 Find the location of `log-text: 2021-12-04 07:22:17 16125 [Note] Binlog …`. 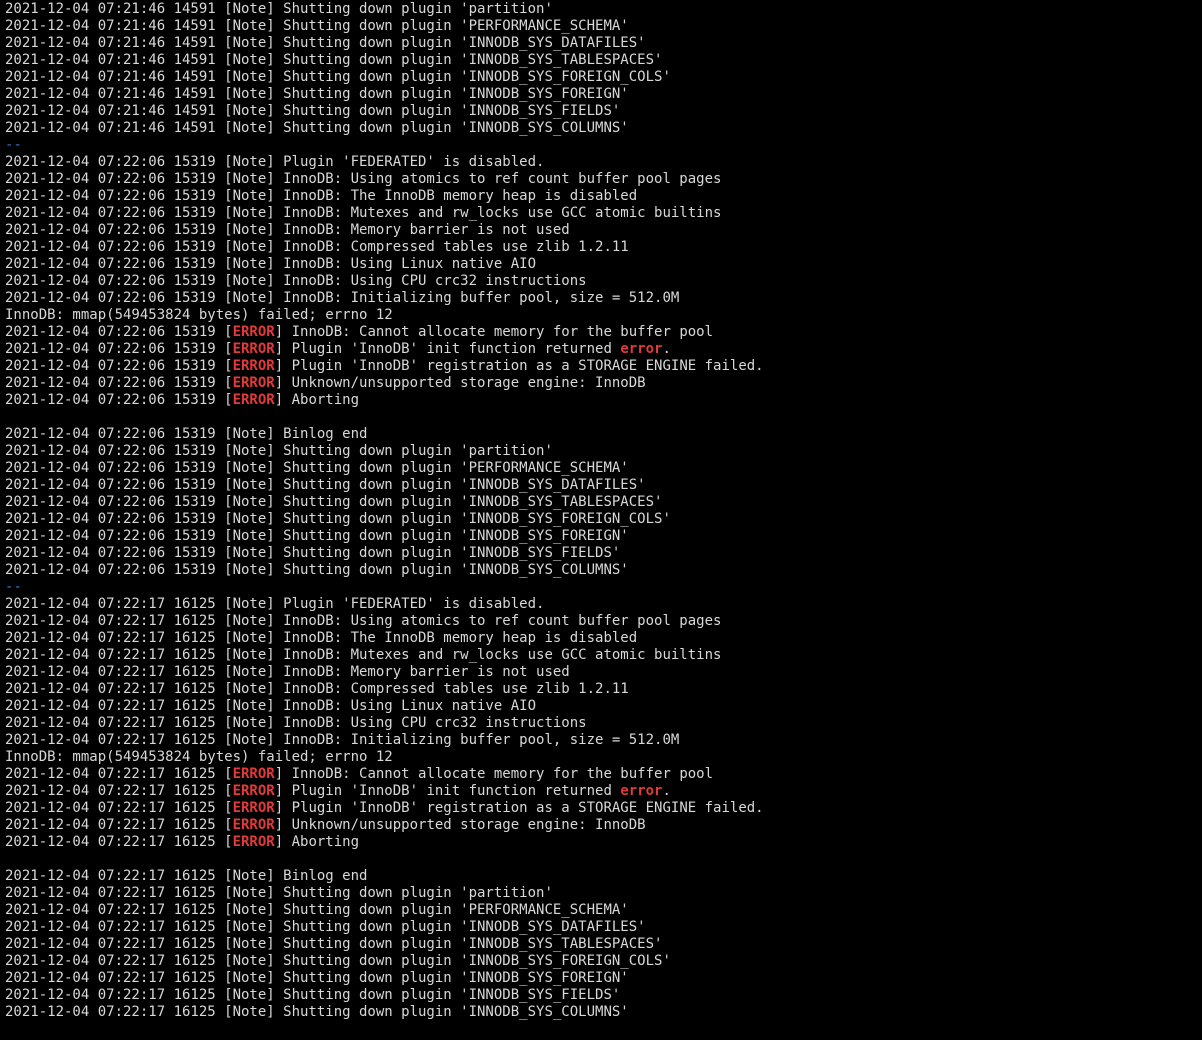

log-text: 2021-12-04 07:22:17 16125 [Note] Binlog … is located at coordinates (186, 876).